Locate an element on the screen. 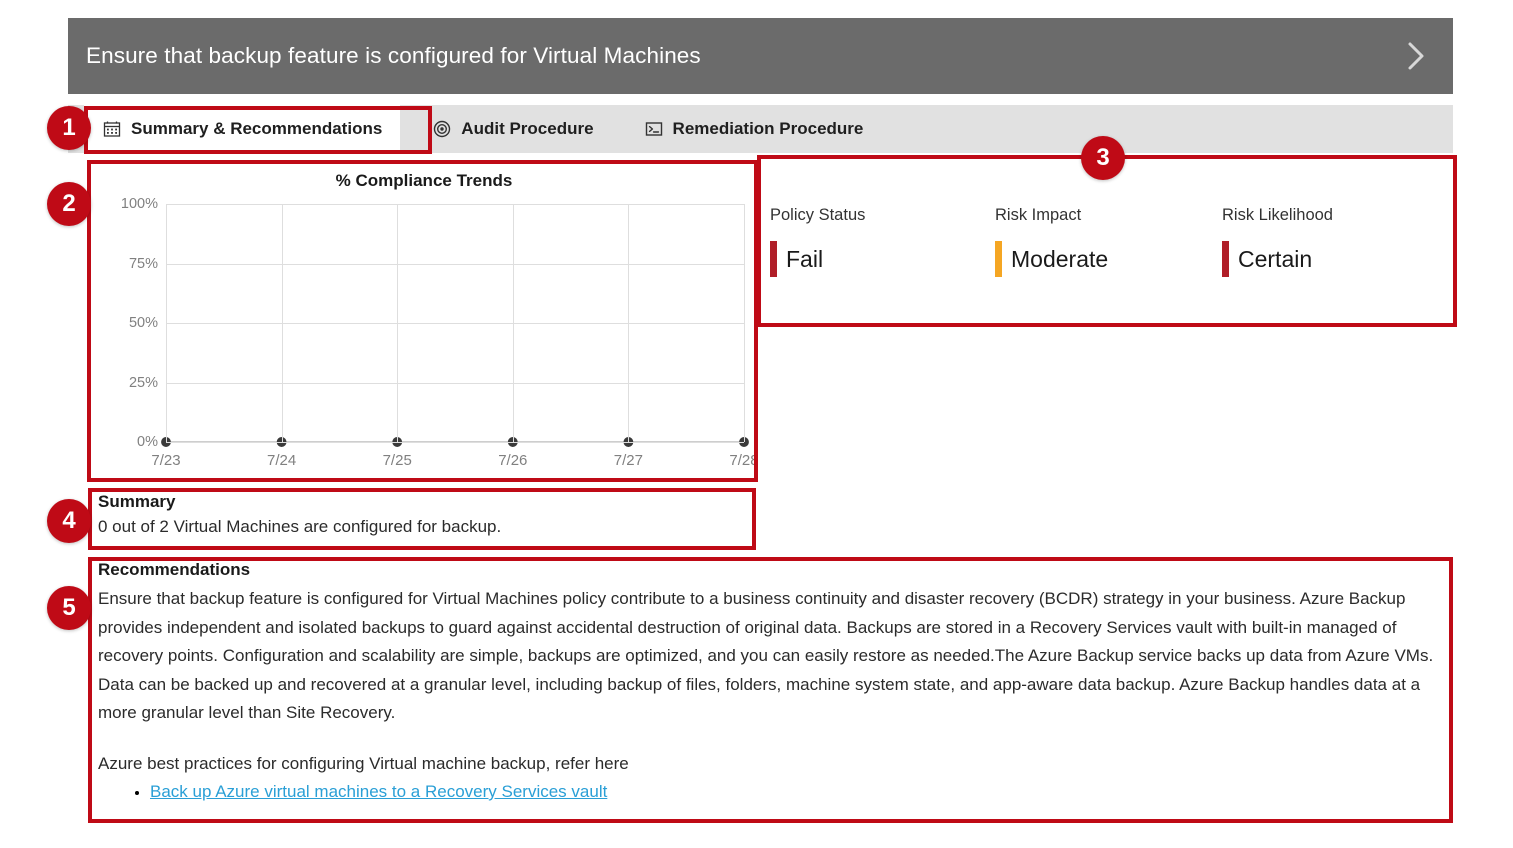 The width and height of the screenshot is (1513, 848). annotation-badge-4: 4 is located at coordinates (69, 521).